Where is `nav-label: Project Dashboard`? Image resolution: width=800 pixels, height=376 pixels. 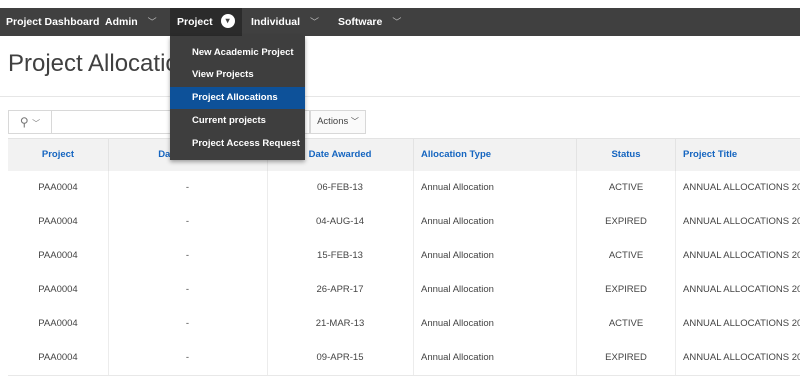 nav-label: Project Dashboard is located at coordinates (53, 22).